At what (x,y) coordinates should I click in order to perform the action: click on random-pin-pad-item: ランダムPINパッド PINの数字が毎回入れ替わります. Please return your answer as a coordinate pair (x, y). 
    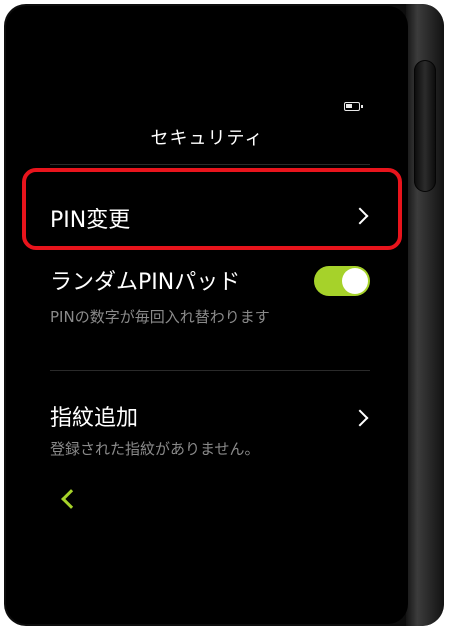
    Looking at the image, I should click on (210, 295).